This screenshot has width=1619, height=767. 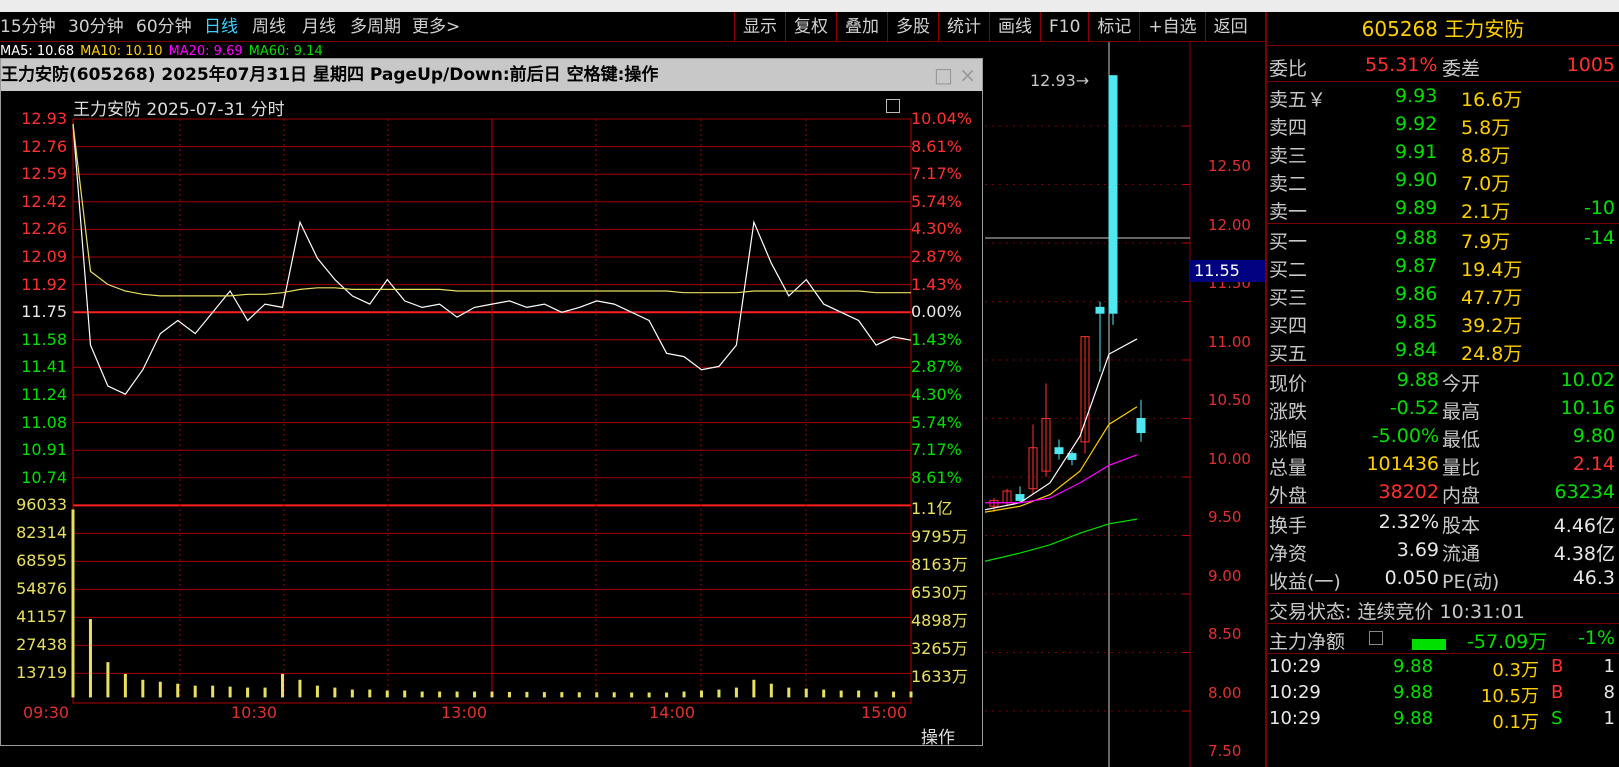 I want to click on book-row: 卖三 9.91 8.8万, so click(x=1443, y=153).